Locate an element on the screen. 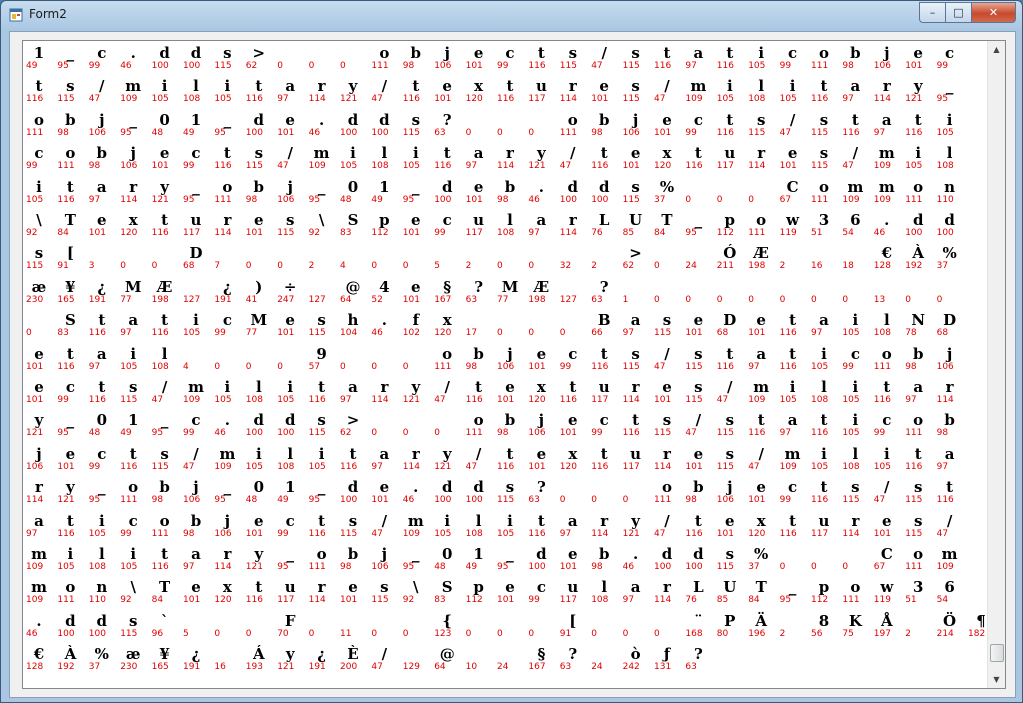  byte-code: 99 is located at coordinates (879, 433).